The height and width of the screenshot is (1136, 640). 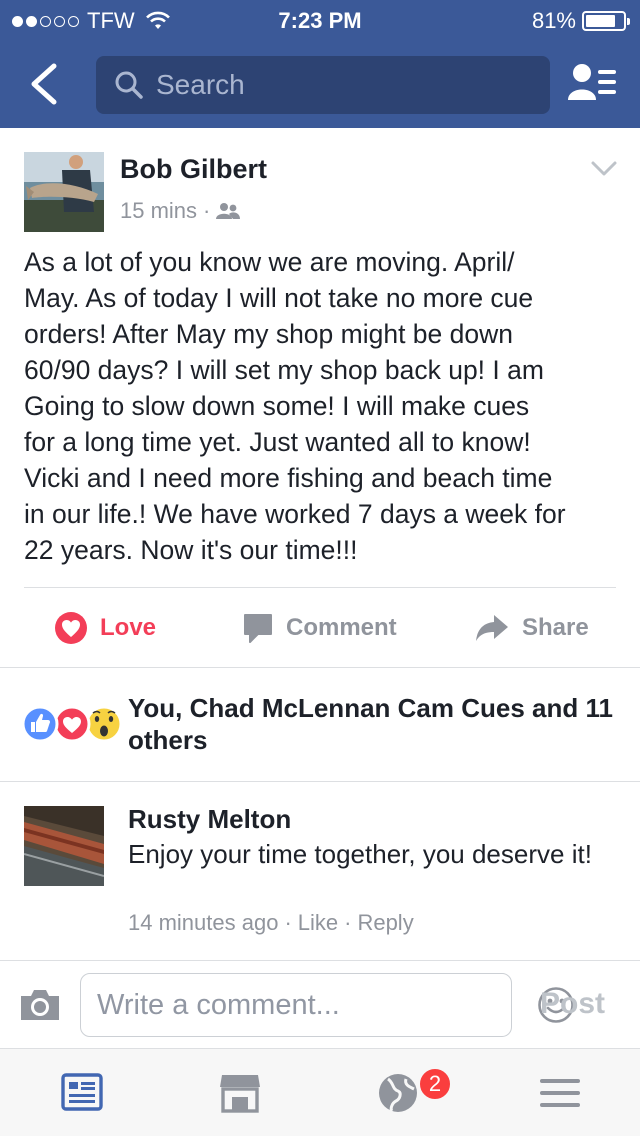 I want to click on search-icon, so click(x=129, y=85).